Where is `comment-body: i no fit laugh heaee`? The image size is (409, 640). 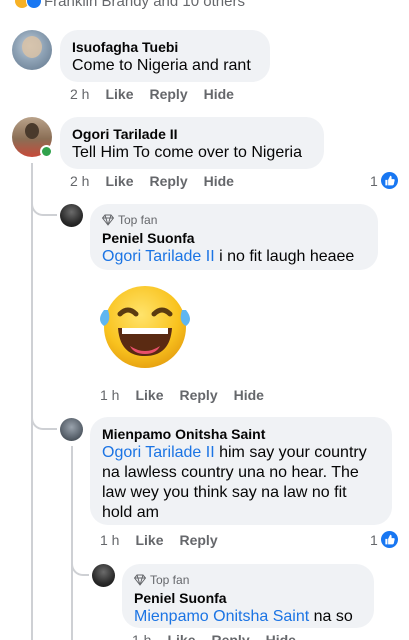
comment-body: i no fit laugh heaee is located at coordinates (284, 256).